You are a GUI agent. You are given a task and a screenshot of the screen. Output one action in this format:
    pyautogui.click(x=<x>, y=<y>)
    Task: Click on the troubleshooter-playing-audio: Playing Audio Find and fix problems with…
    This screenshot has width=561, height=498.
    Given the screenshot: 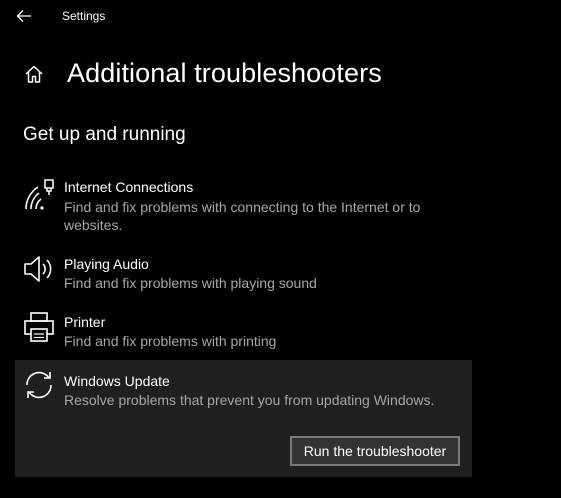 What is the action you would take?
    pyautogui.click(x=243, y=273)
    